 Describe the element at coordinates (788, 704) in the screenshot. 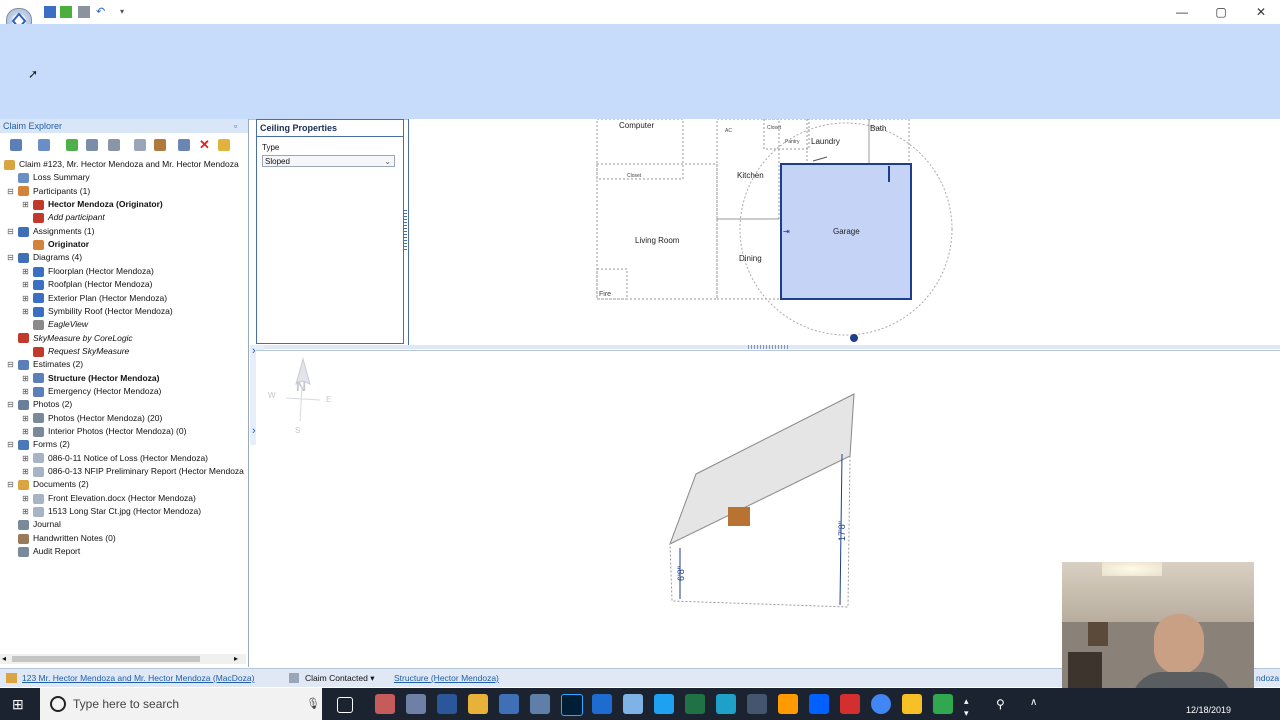

I see `illustrator-icon` at that location.